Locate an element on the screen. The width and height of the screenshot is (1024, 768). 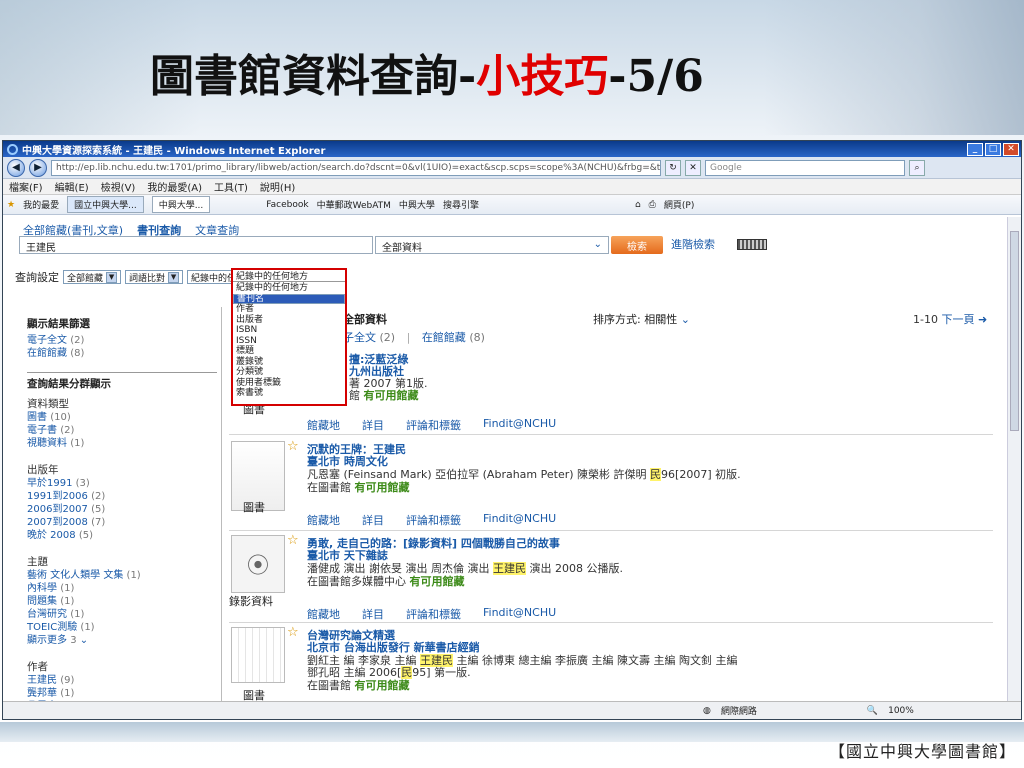
forward-icon: ▶ is located at coordinates (38, 167).